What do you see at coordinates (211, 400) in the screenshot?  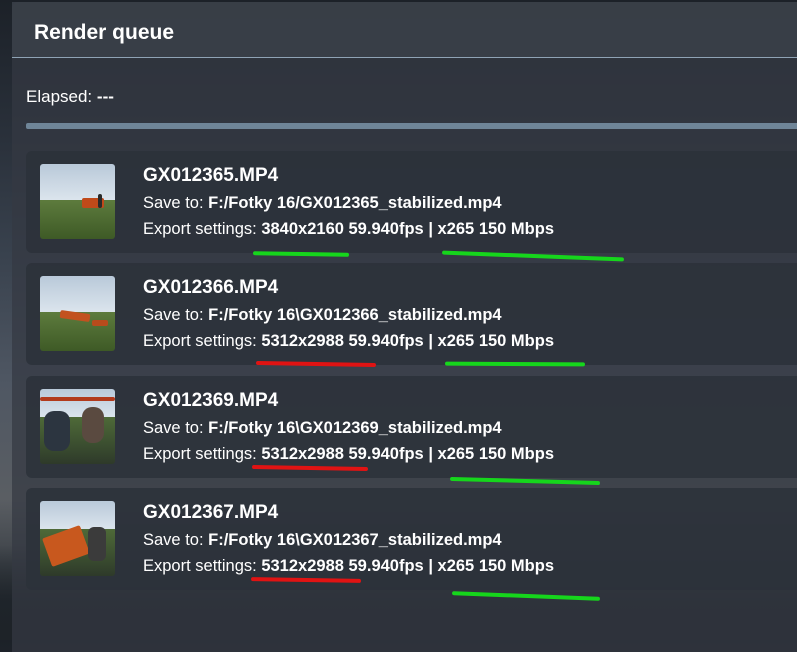 I see `file-name: GX012369.MP4` at bounding box center [211, 400].